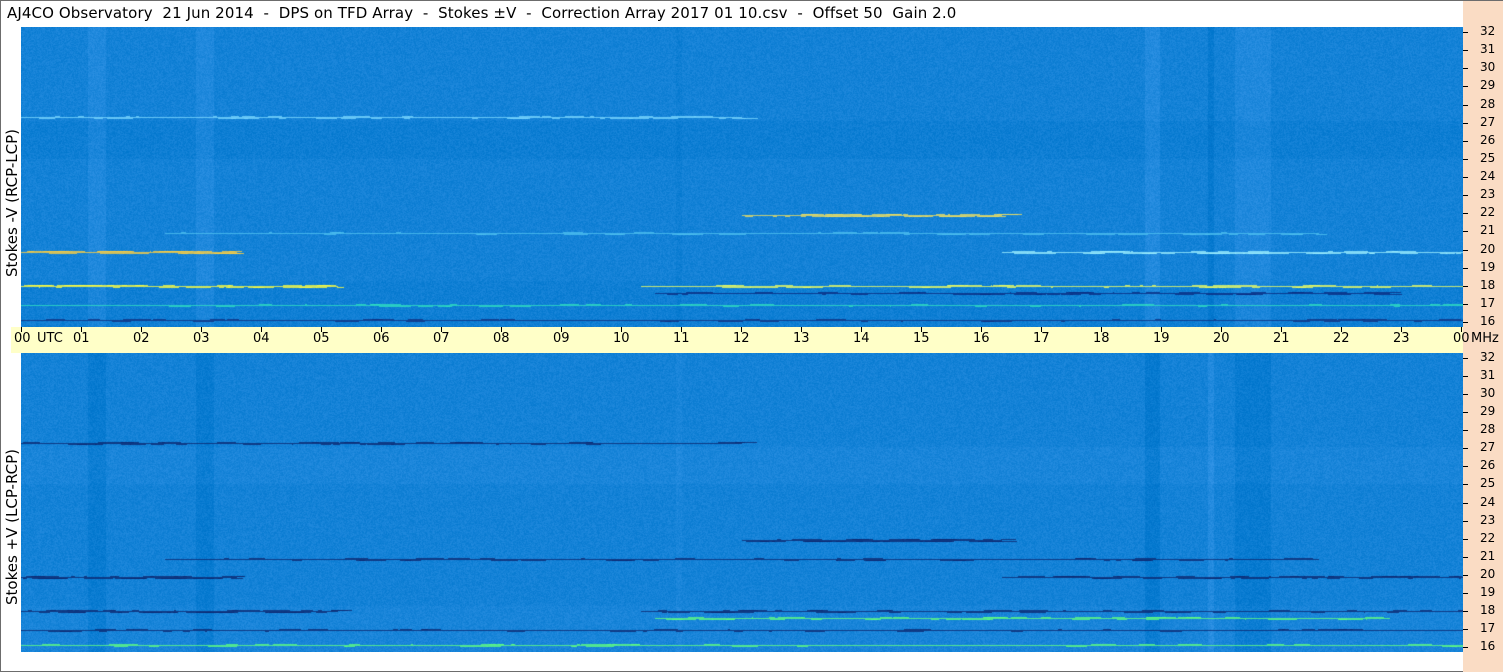 This screenshot has height=672, width=1503. Describe the element at coordinates (1101, 338) in the screenshot. I see `time-tick-label: 18` at that location.